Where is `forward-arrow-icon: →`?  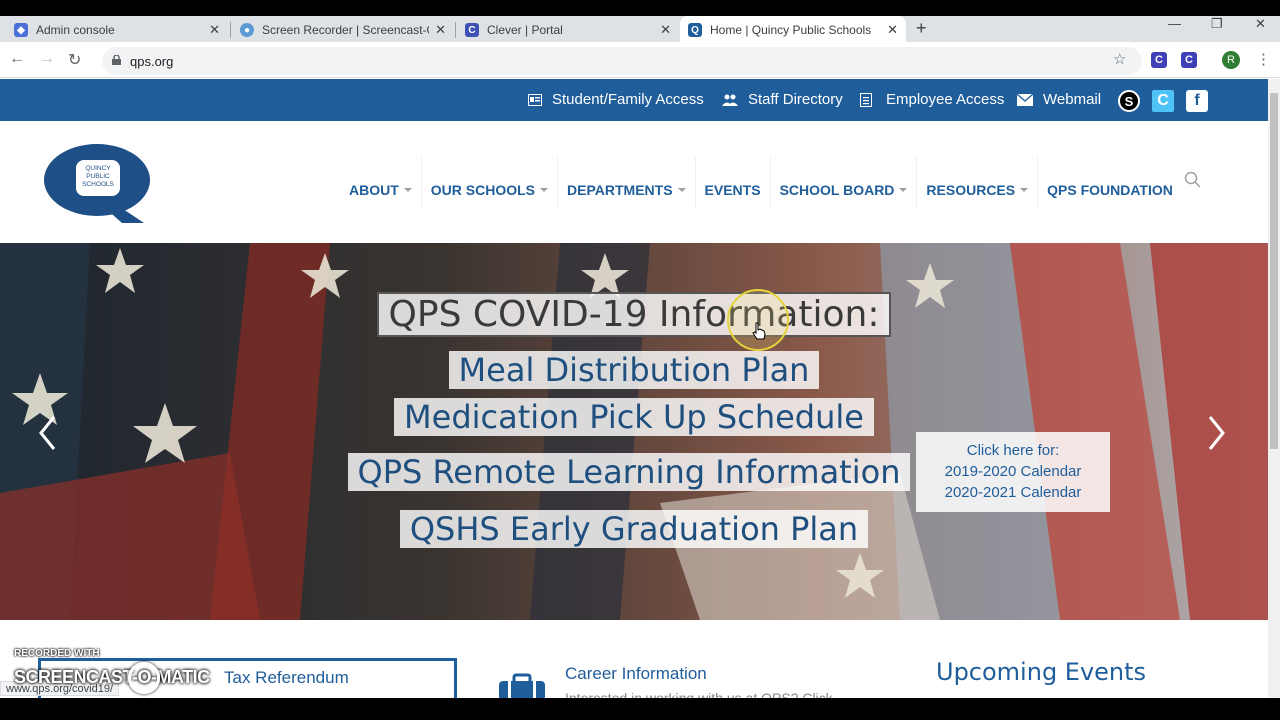
forward-arrow-icon: → is located at coordinates (47, 59).